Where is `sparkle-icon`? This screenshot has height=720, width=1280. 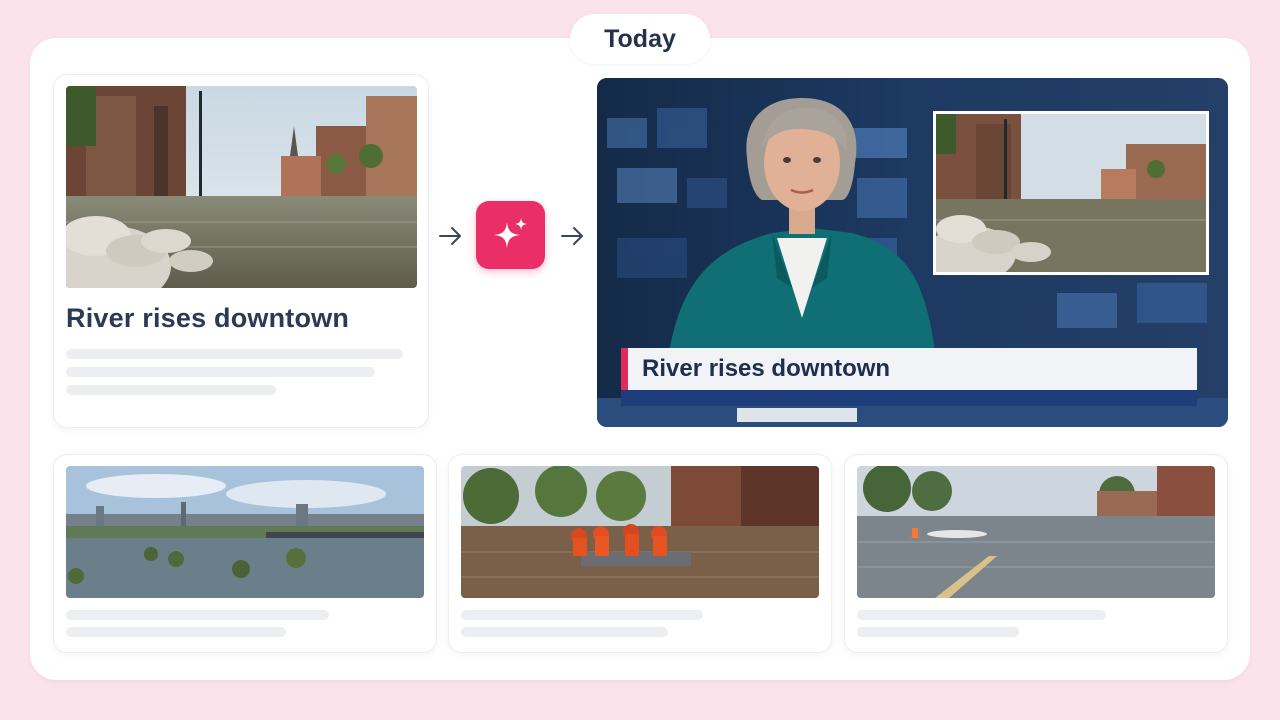 sparkle-icon is located at coordinates (510, 233).